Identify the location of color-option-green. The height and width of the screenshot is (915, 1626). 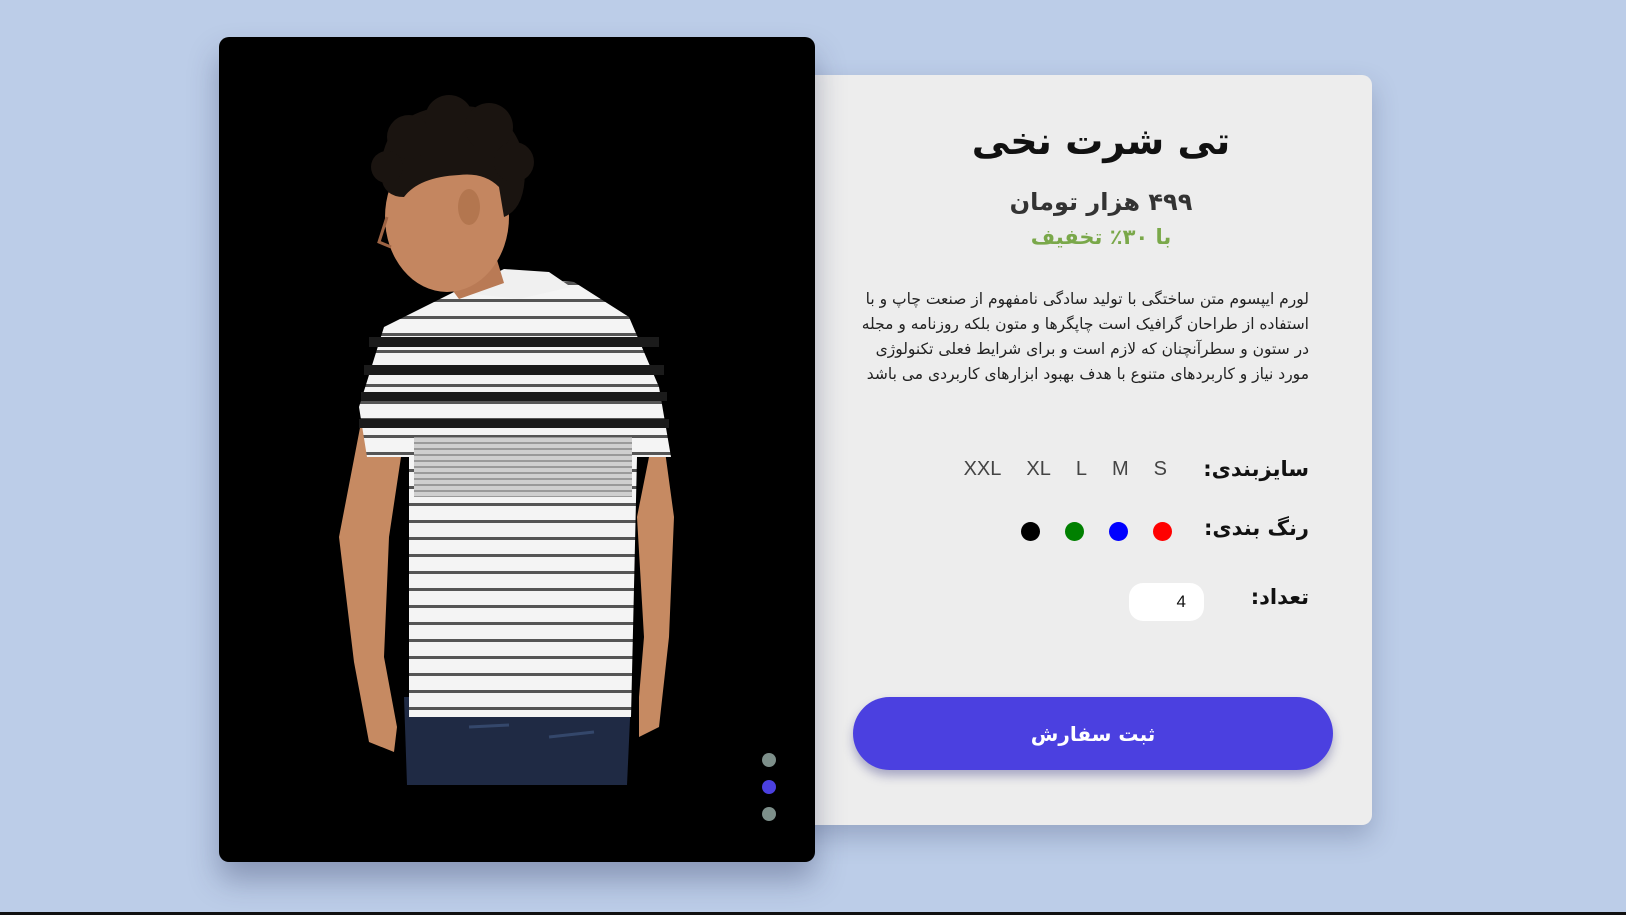
(1074, 531).